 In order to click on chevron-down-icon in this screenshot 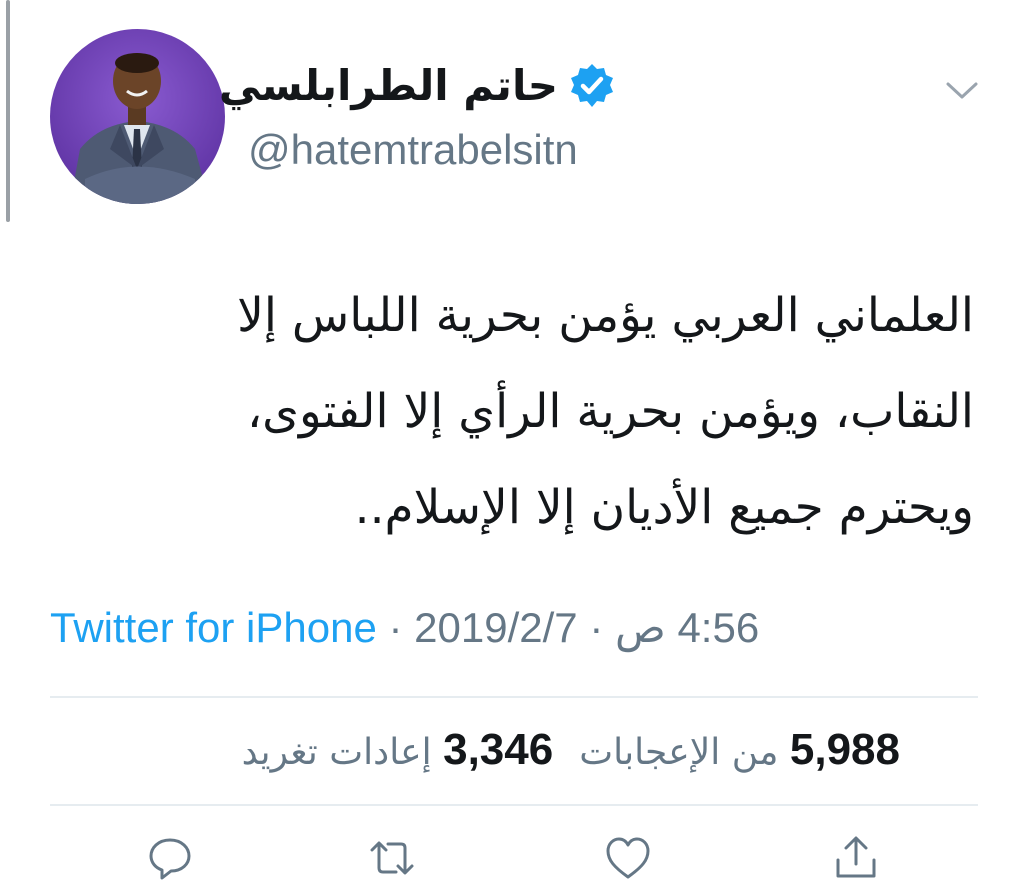, I will do `click(962, 90)`.